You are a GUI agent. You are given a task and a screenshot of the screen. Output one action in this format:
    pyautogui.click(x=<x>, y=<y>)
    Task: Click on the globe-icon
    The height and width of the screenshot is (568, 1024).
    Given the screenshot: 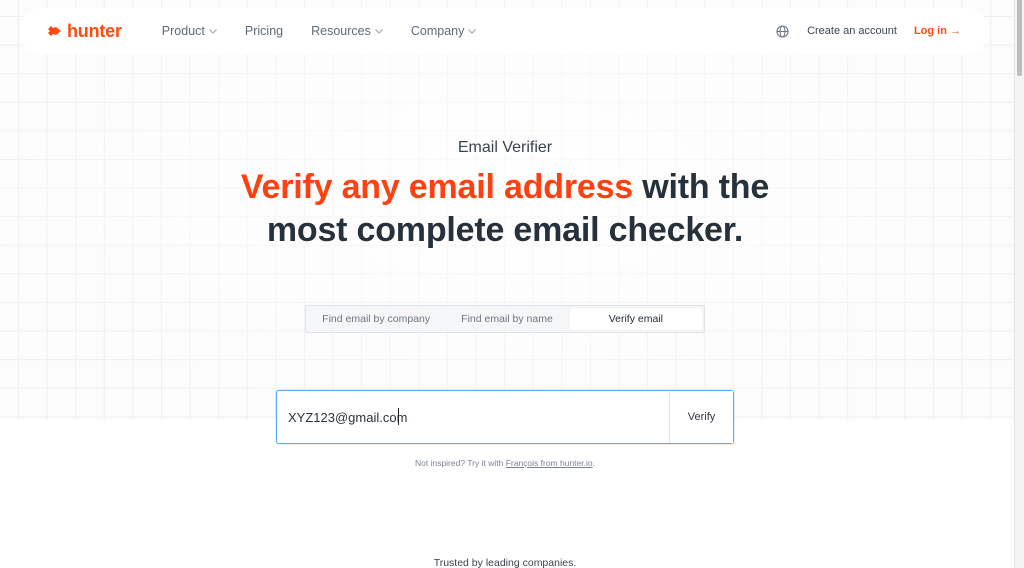 What is the action you would take?
    pyautogui.click(x=782, y=31)
    